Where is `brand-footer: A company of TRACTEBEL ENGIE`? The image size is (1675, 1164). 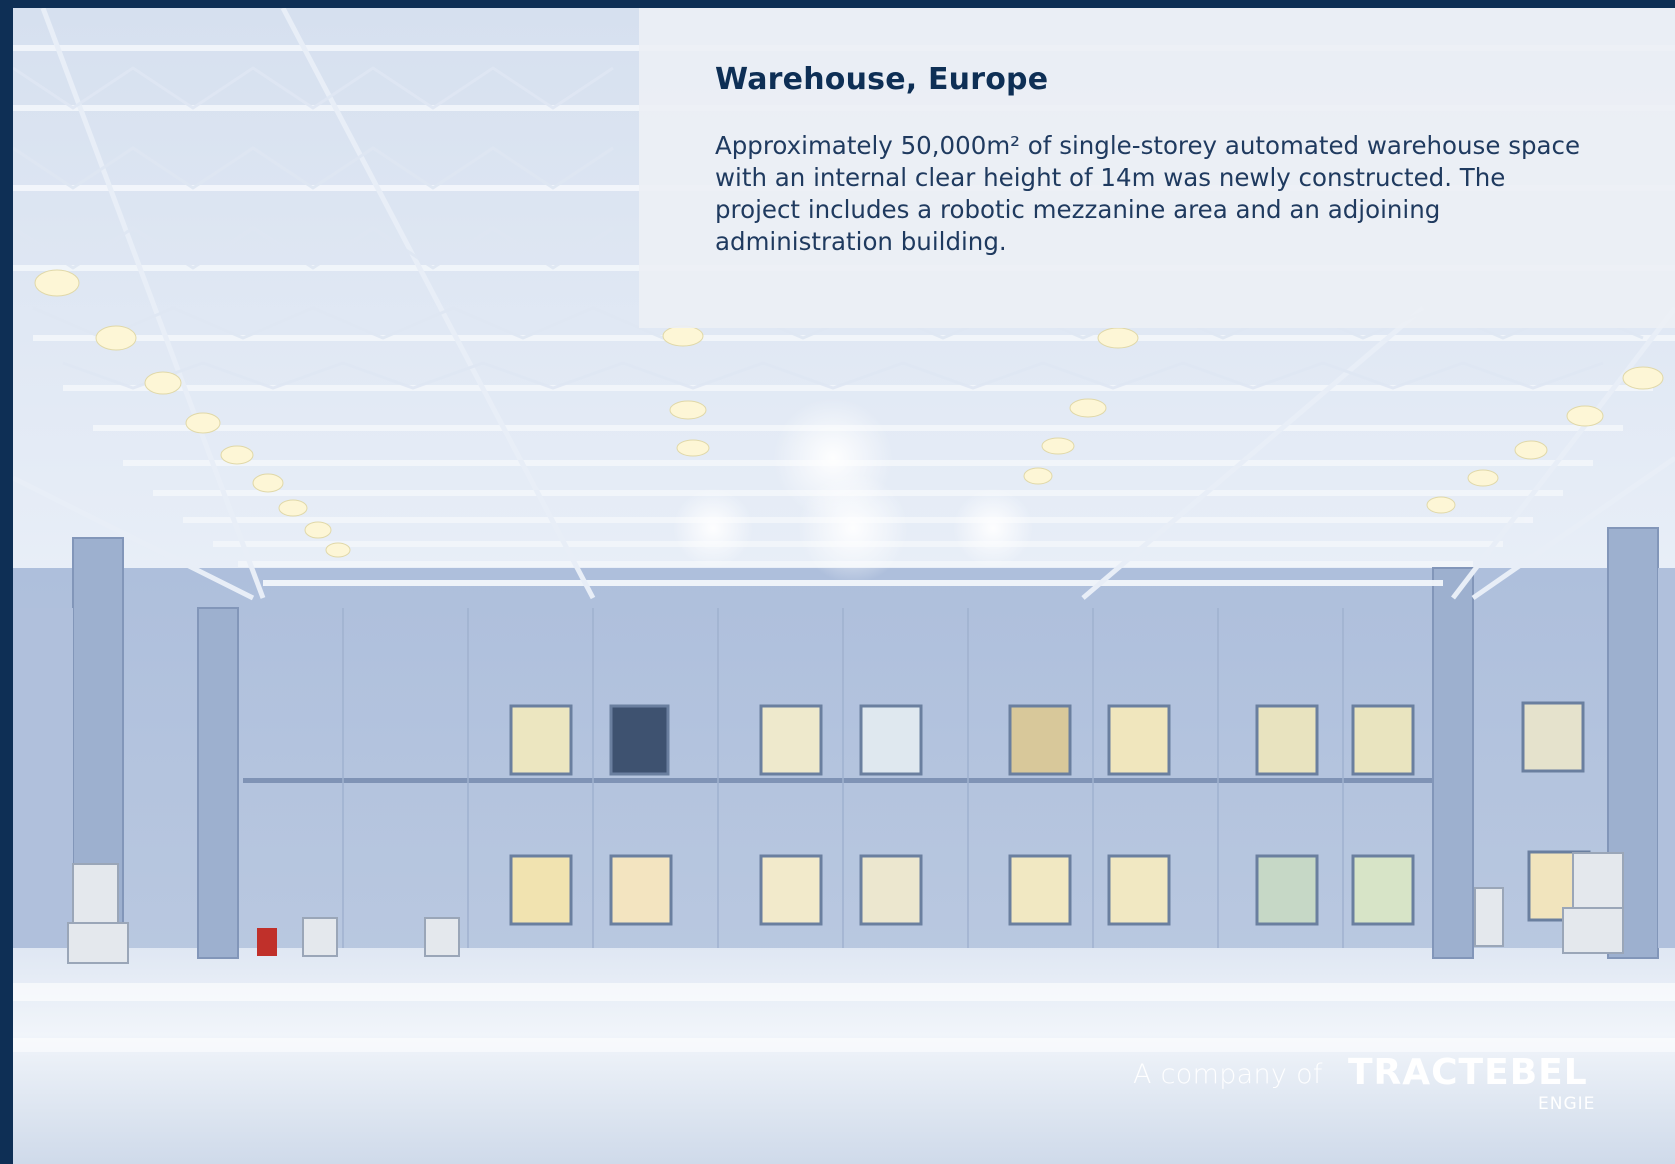
brand-footer: A company of TRACTEBEL ENGIE is located at coordinates (1390, 1092).